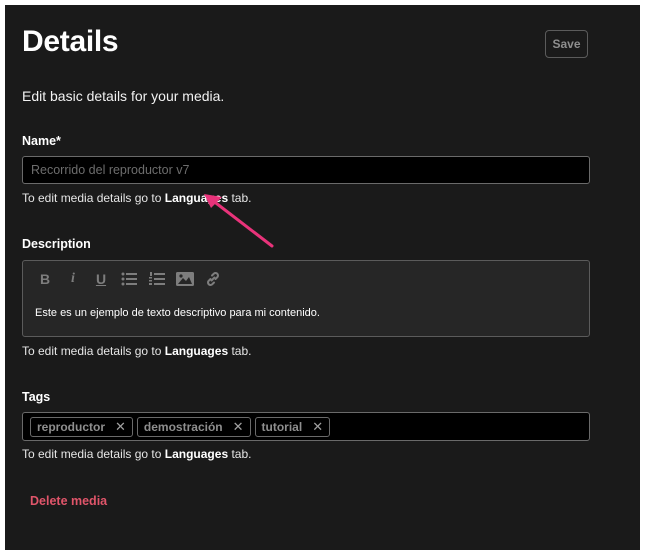 Image resolution: width=646 pixels, height=555 pixels. I want to click on page-title: Details, so click(70, 41).